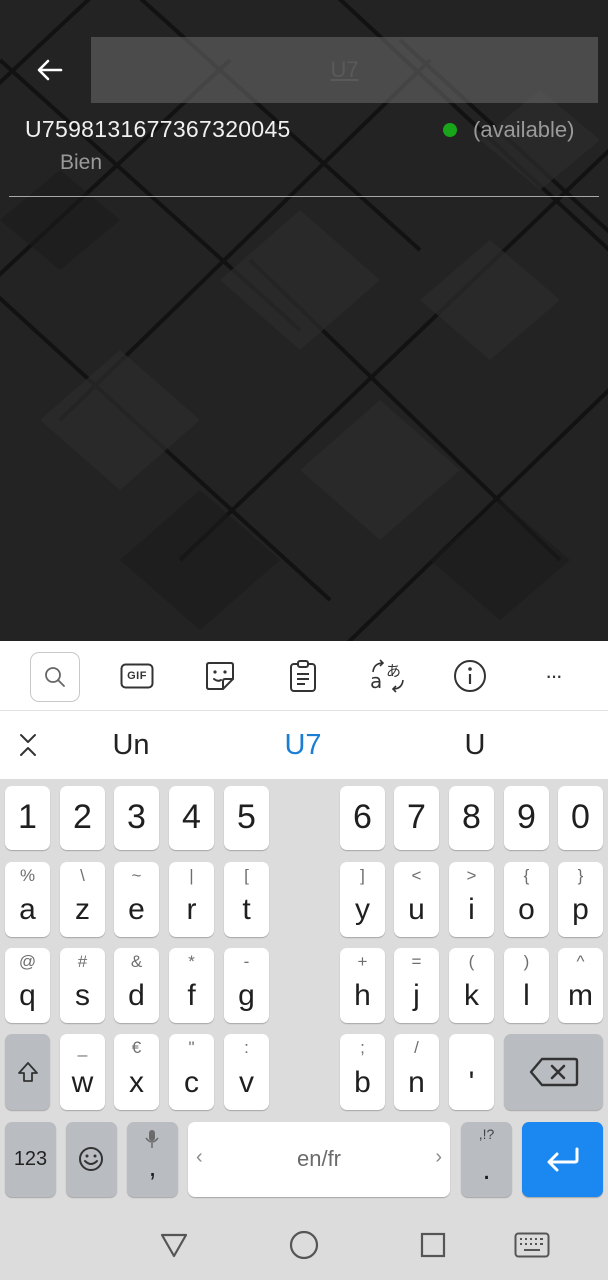 The image size is (608, 1280). I want to click on key-label: 4, so click(191, 817).